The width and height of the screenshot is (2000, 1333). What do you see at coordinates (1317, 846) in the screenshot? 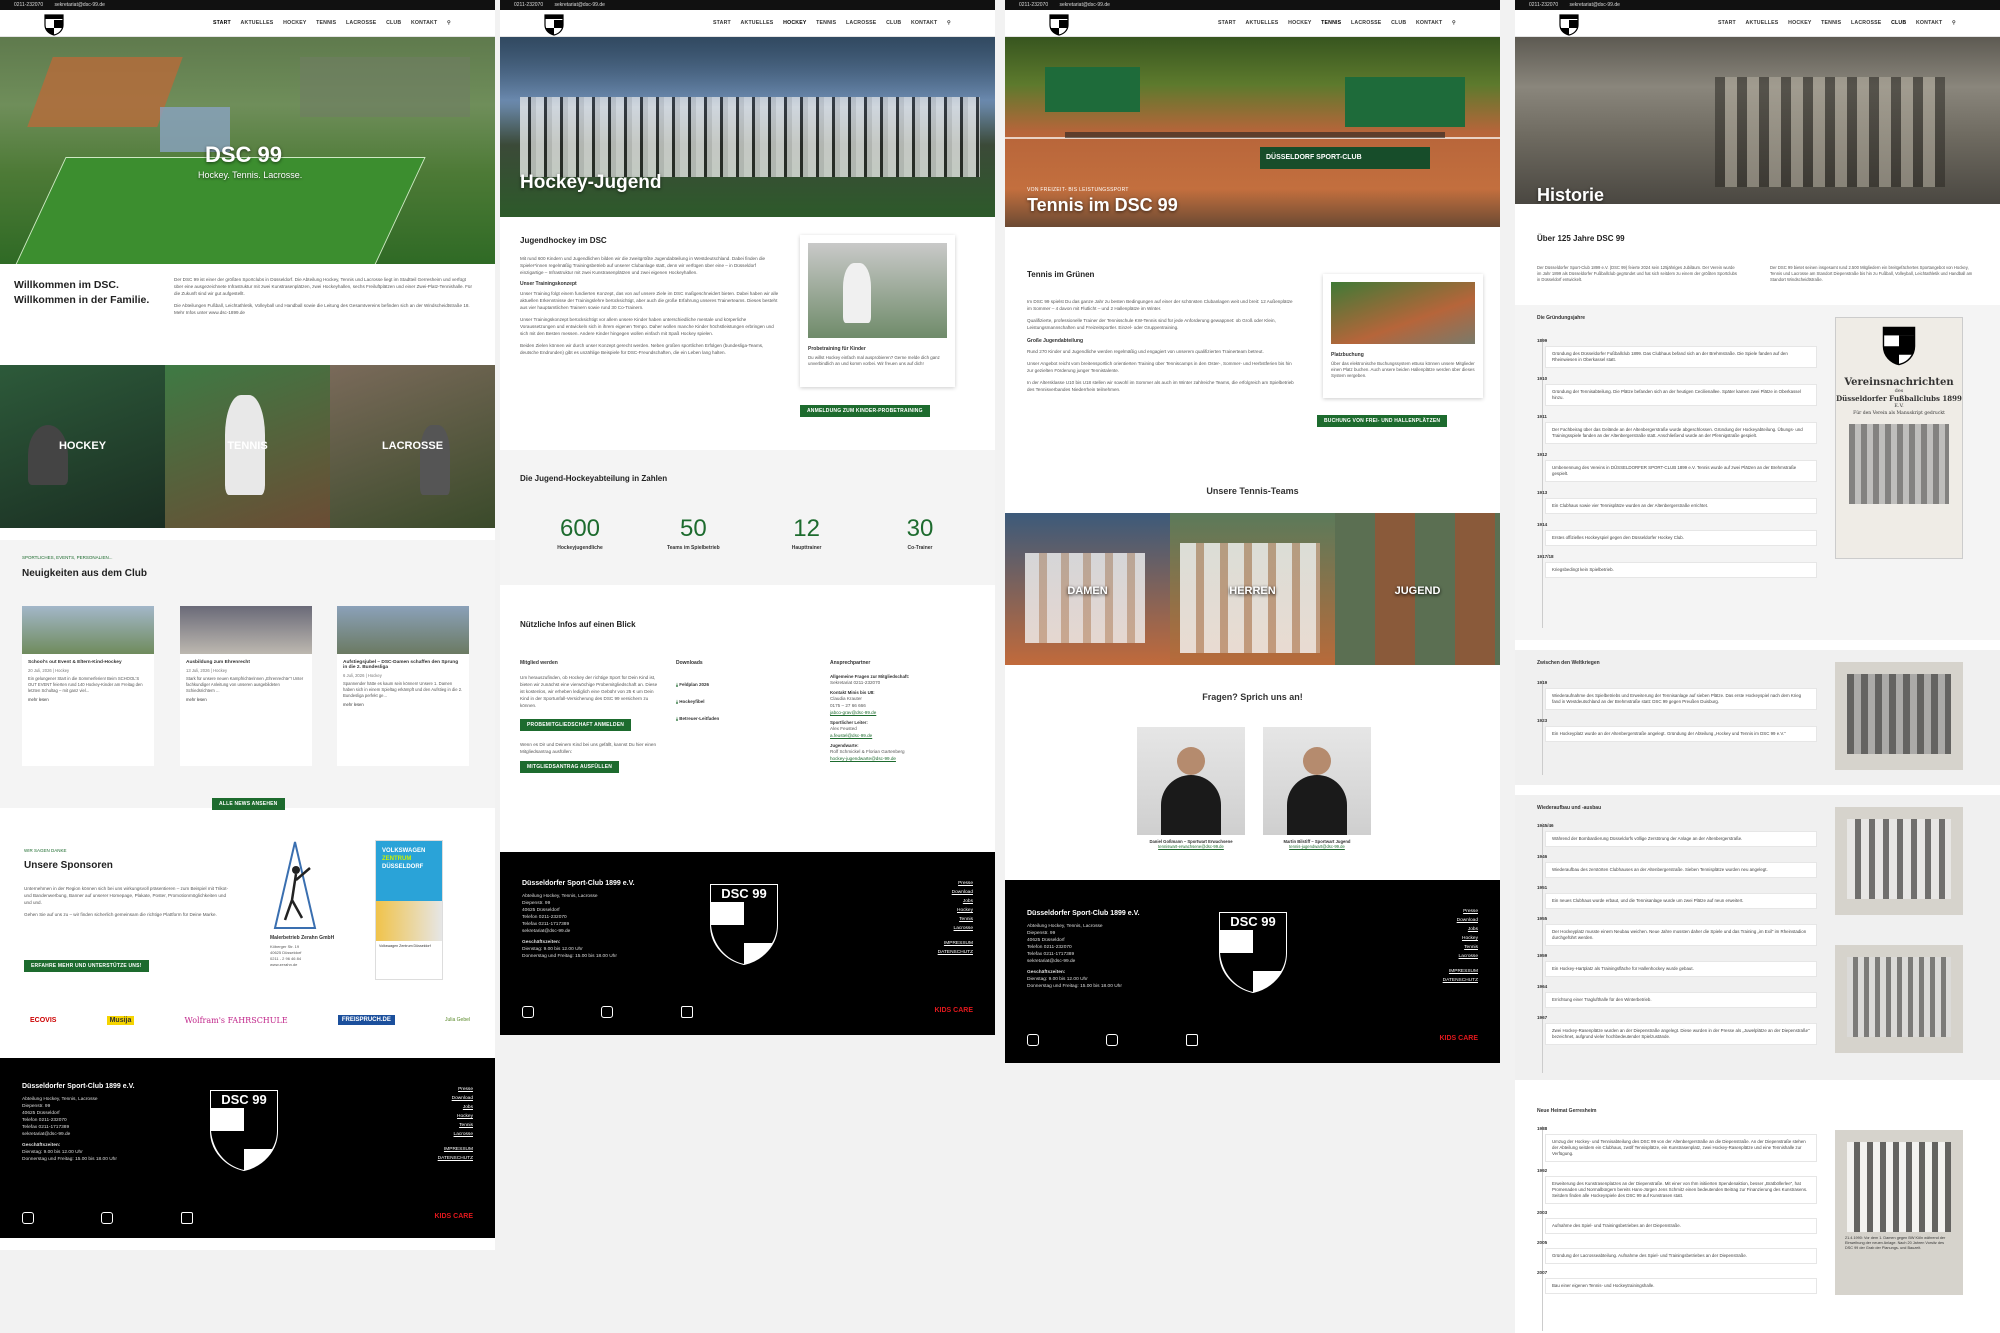
I see `contact-email: tennis-jugendwart@dsc-99.de` at bounding box center [1317, 846].